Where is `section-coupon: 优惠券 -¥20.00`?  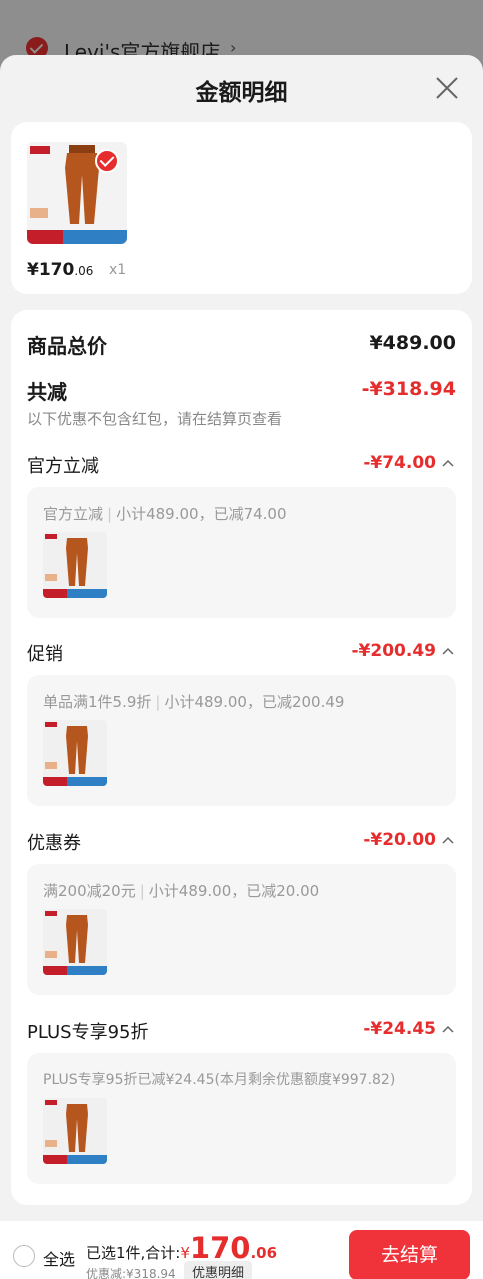 section-coupon: 优惠券 -¥20.00 is located at coordinates (241, 841).